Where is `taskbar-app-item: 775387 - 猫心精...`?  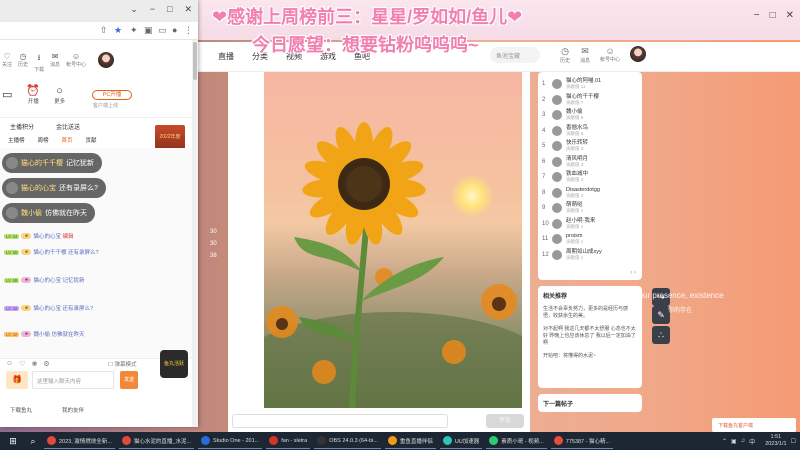
taskbar-app-item: 775387 - 猫心精... is located at coordinates (582, 441).